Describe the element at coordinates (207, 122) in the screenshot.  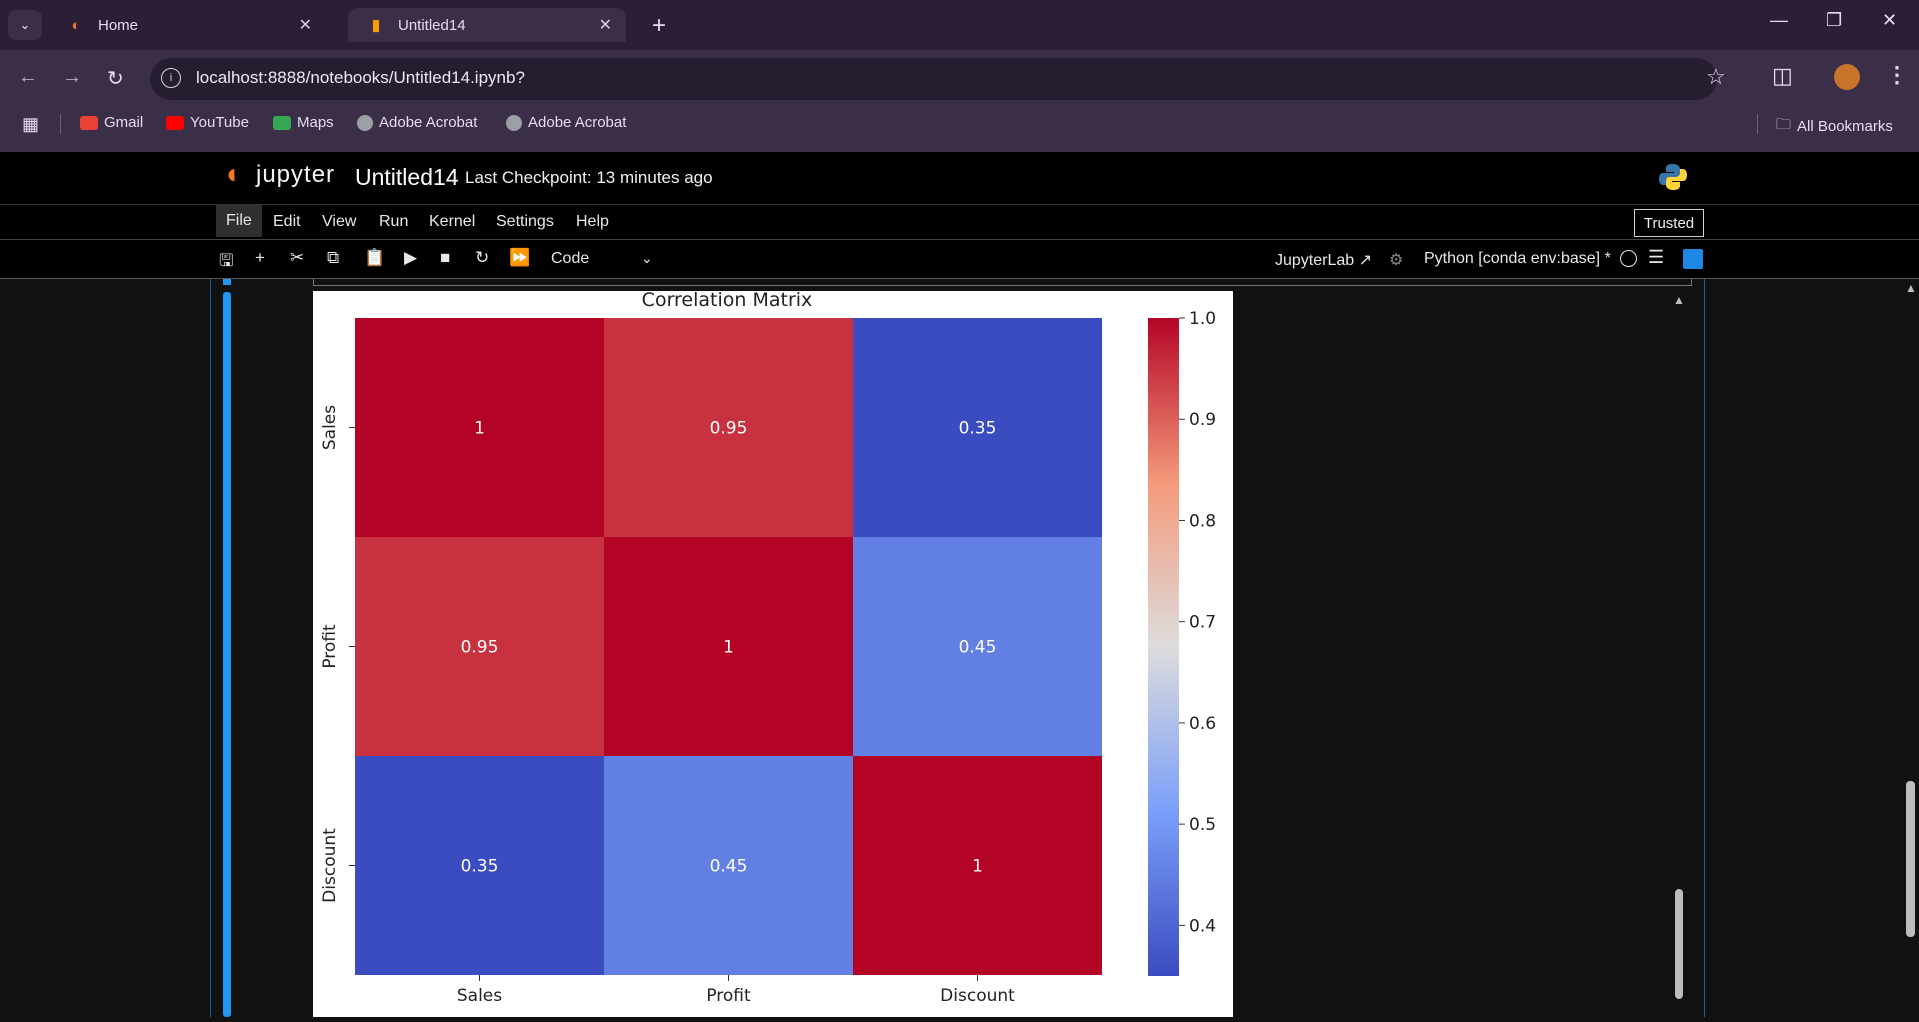
I see `bookmark-youtube: YouTube` at that location.